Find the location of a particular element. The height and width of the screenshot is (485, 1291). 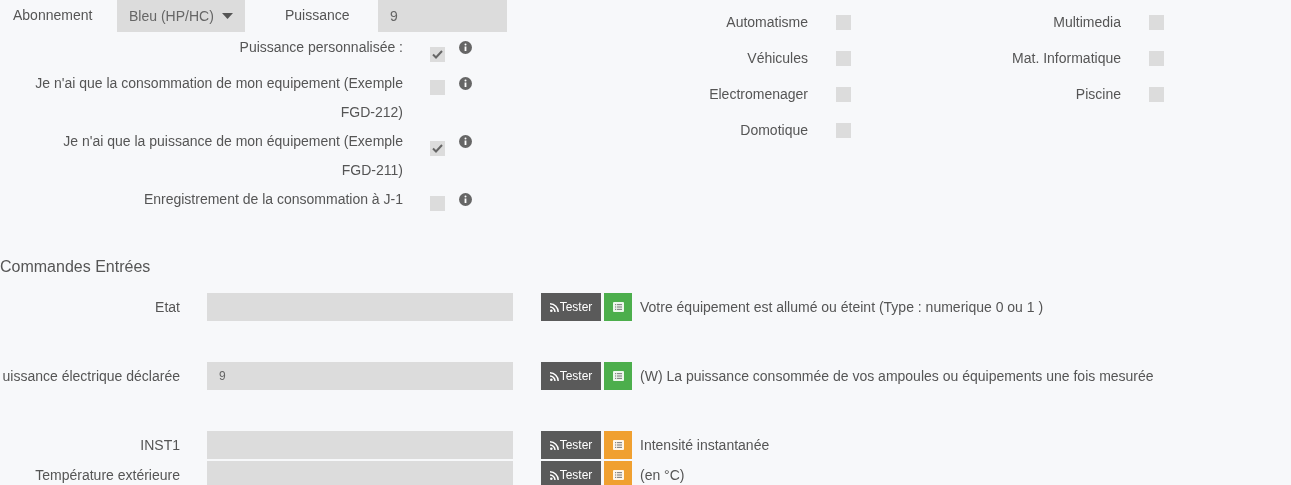

caret-icon is located at coordinates (227, 16).